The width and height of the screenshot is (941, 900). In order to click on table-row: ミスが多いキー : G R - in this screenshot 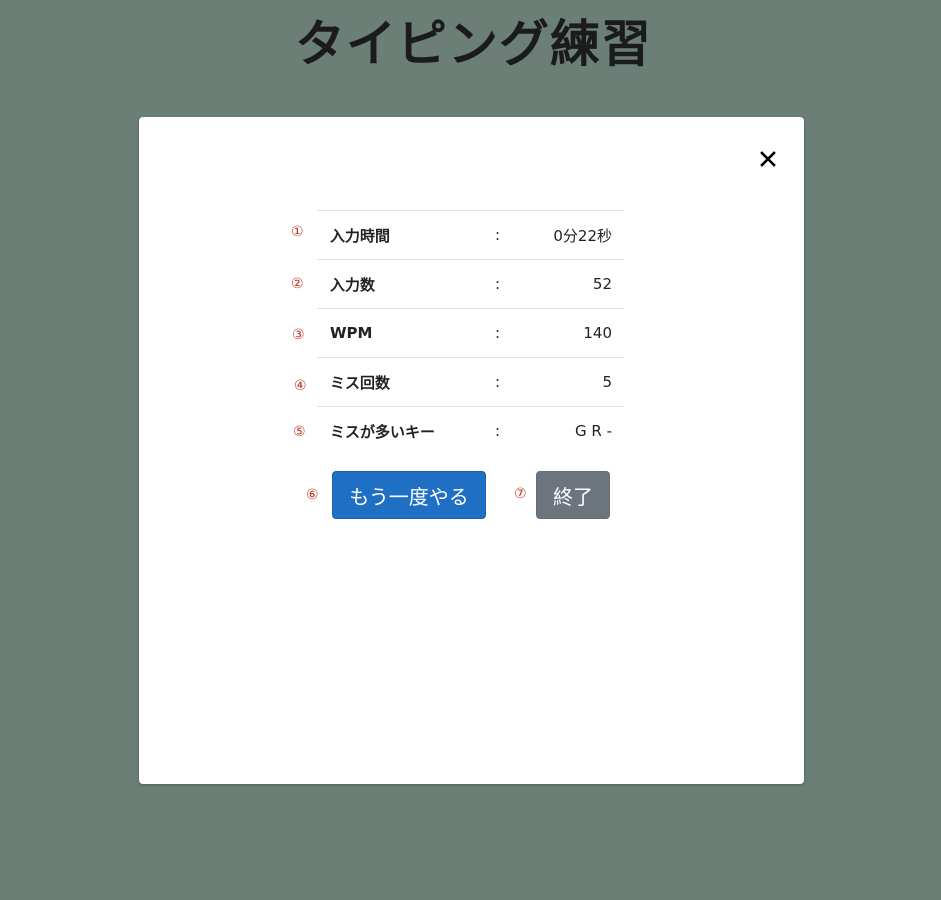, I will do `click(470, 430)`.